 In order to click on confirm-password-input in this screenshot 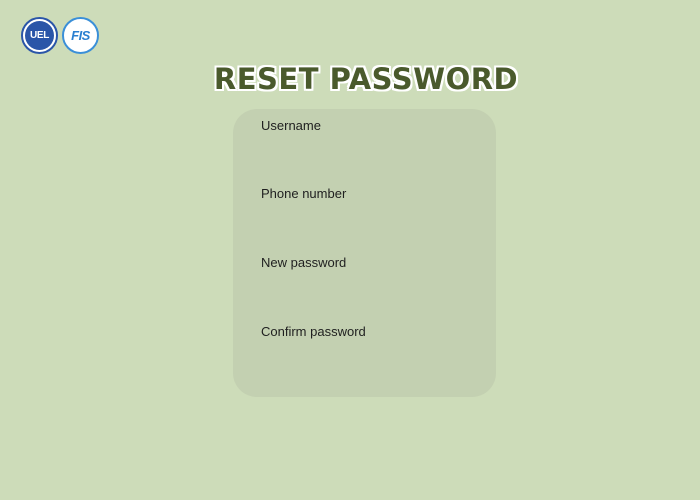, I will do `click(364, 356)`.